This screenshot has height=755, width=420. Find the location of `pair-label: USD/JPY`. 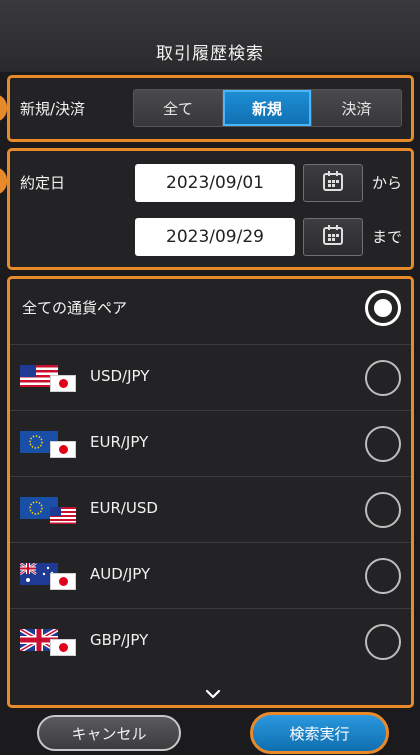

pair-label: USD/JPY is located at coordinates (120, 376).